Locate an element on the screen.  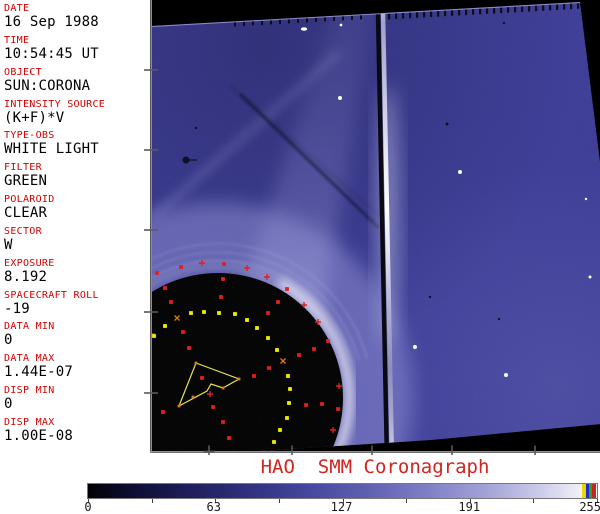
field-label: DISP MIN is located at coordinates (29, 391).